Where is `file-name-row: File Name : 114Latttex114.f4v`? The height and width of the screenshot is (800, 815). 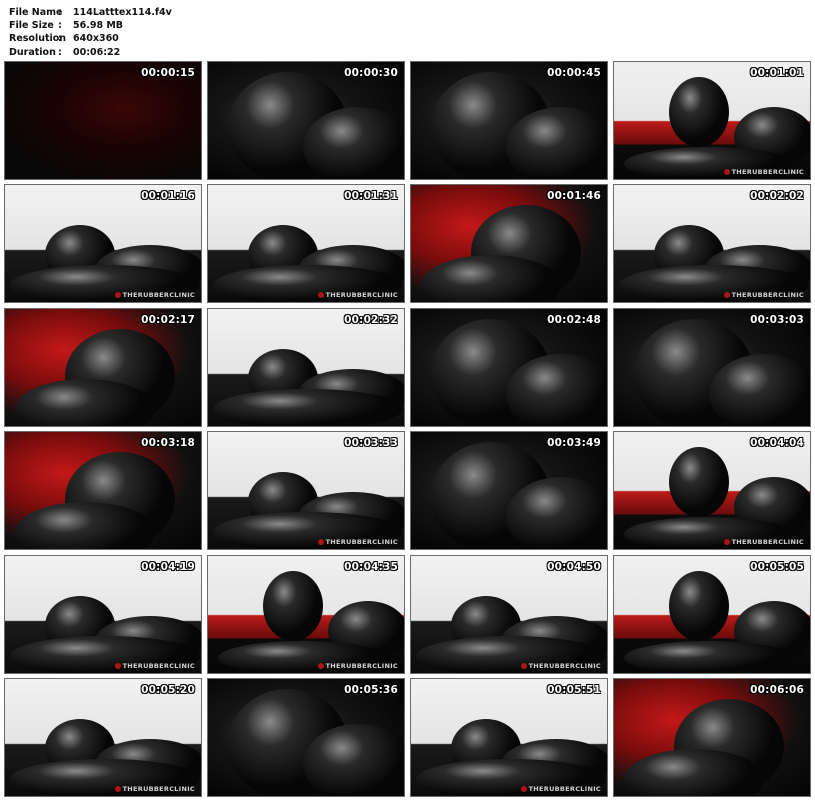
file-name-row: File Name : 114Latttex114.f4v is located at coordinates (90, 12).